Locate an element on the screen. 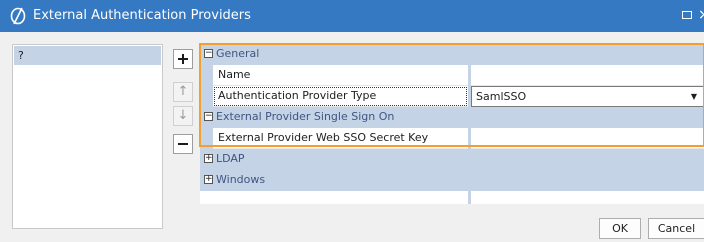 This screenshot has height=242, width=704. property-row-auth-provider-type: Authentication Provider Type SamlSSO ▼ is located at coordinates (452, 96).